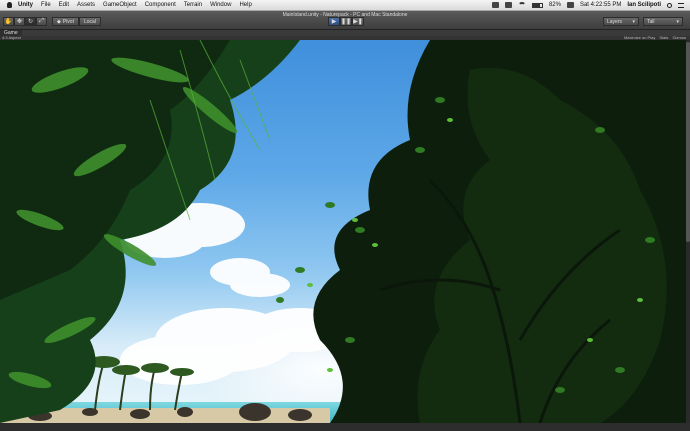  Describe the element at coordinates (46, 5) in the screenshot. I see `menu-file: File` at that location.